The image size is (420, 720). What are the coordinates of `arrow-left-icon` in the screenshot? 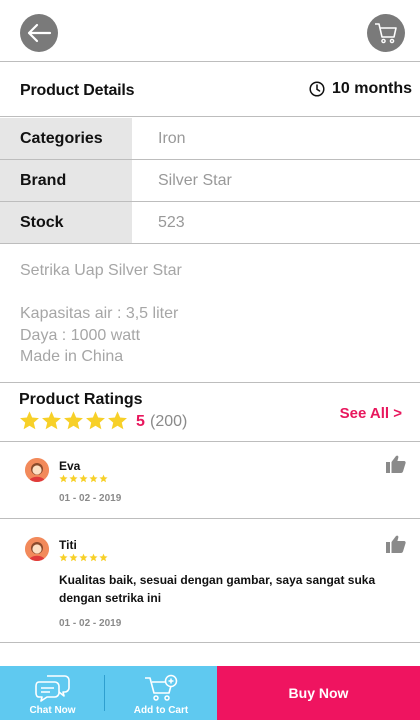 It's located at (39, 33).